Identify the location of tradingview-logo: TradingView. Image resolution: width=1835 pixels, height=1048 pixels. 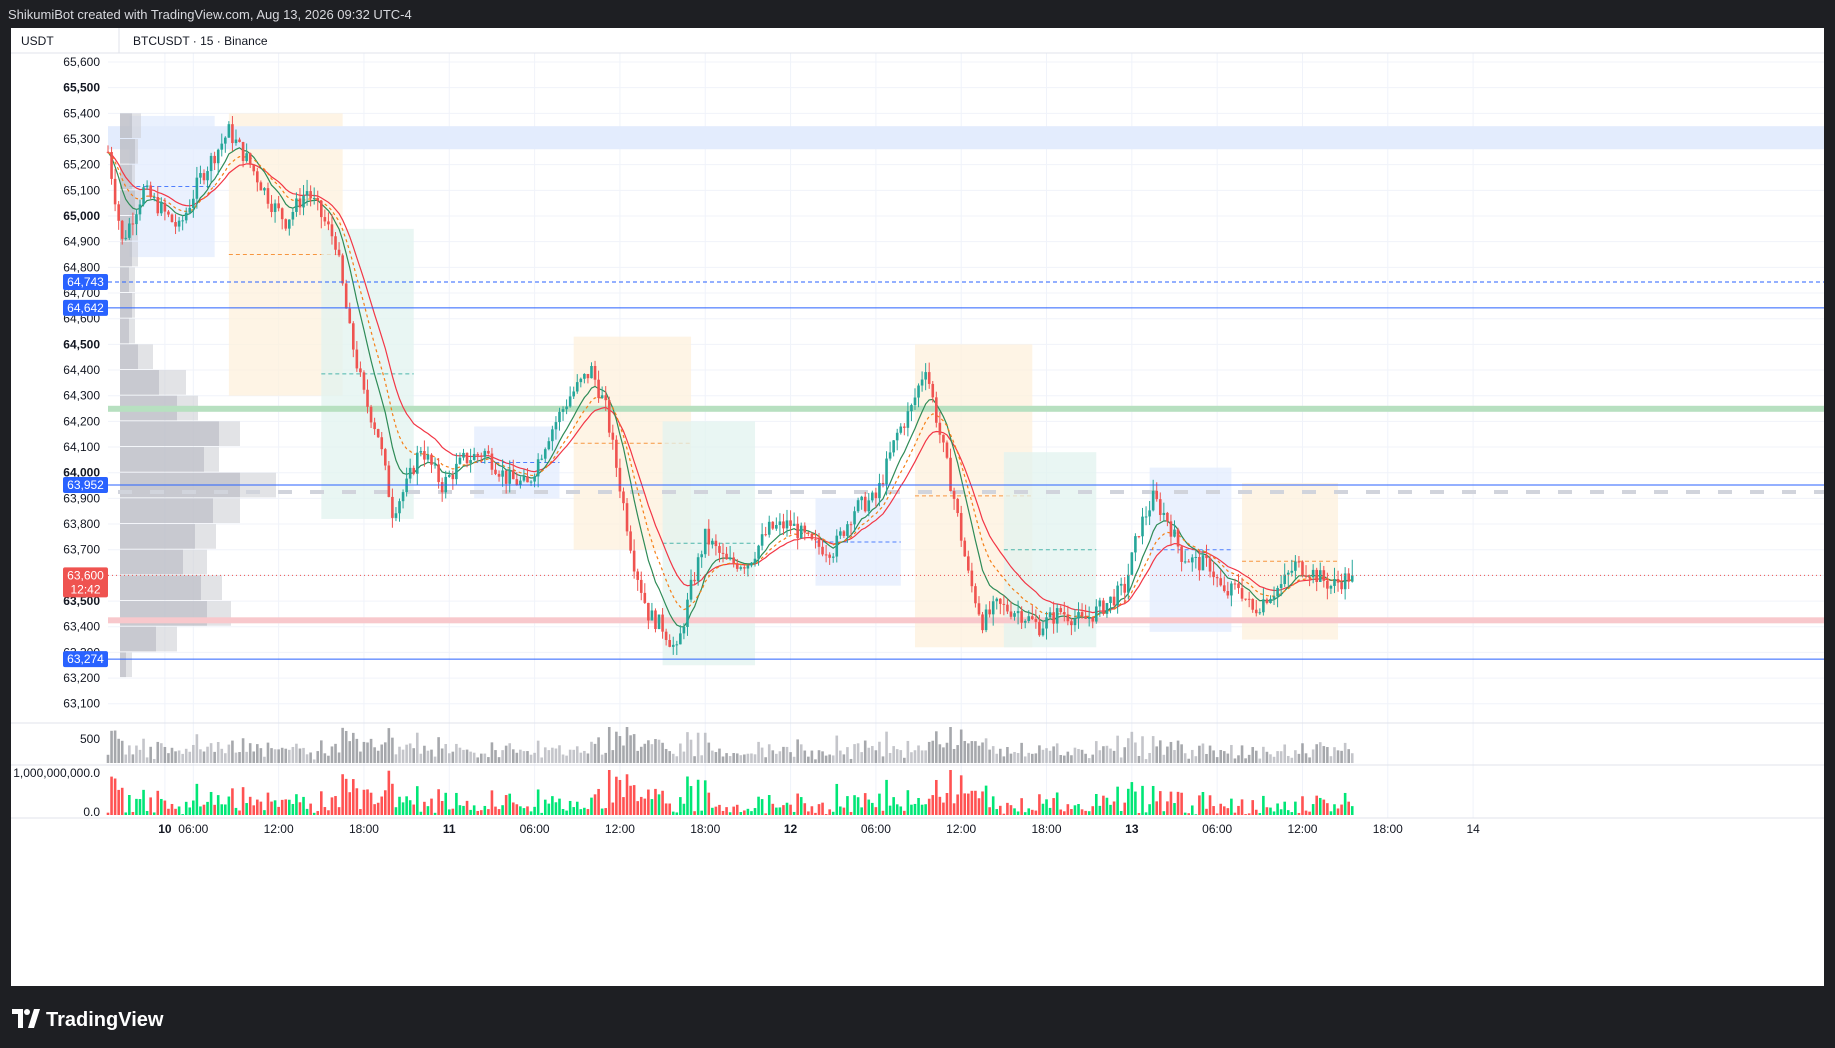
(97, 1019).